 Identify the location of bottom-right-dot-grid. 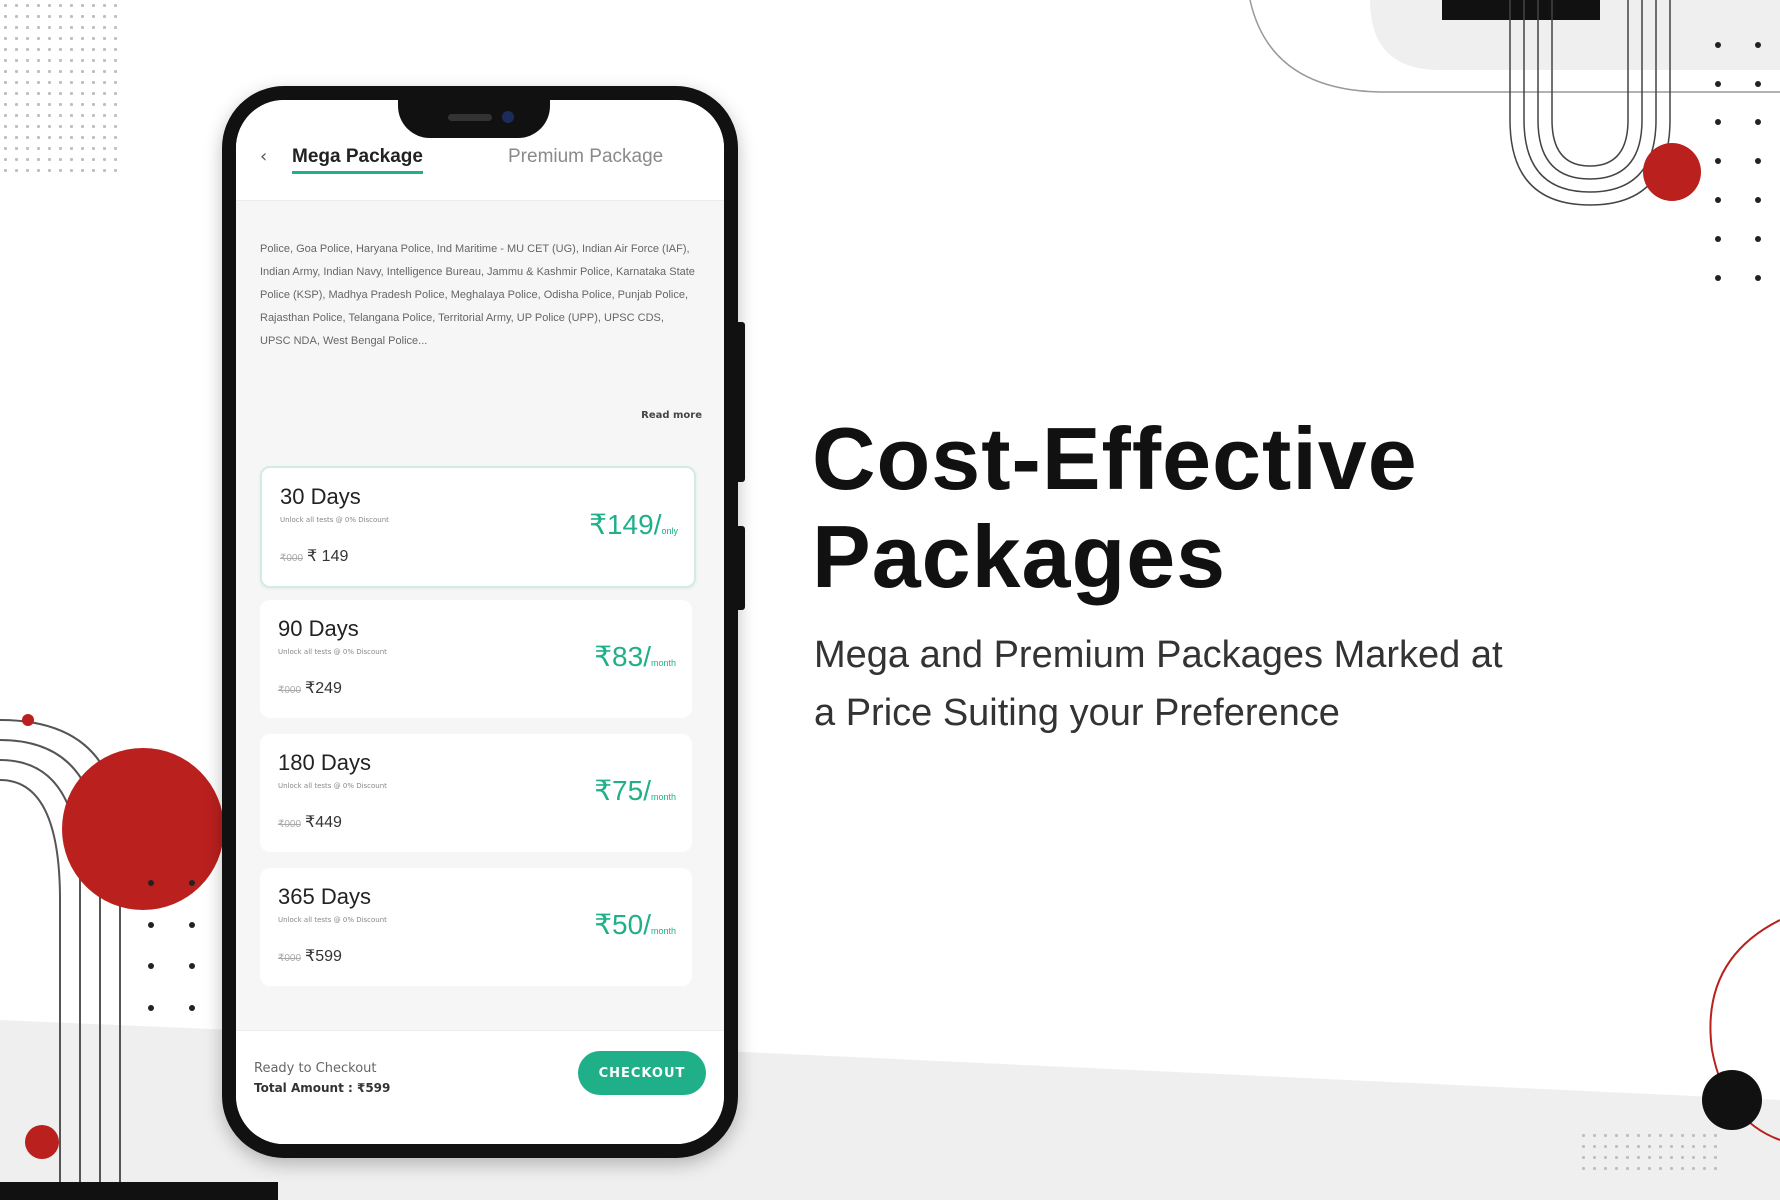
(1648, 1150).